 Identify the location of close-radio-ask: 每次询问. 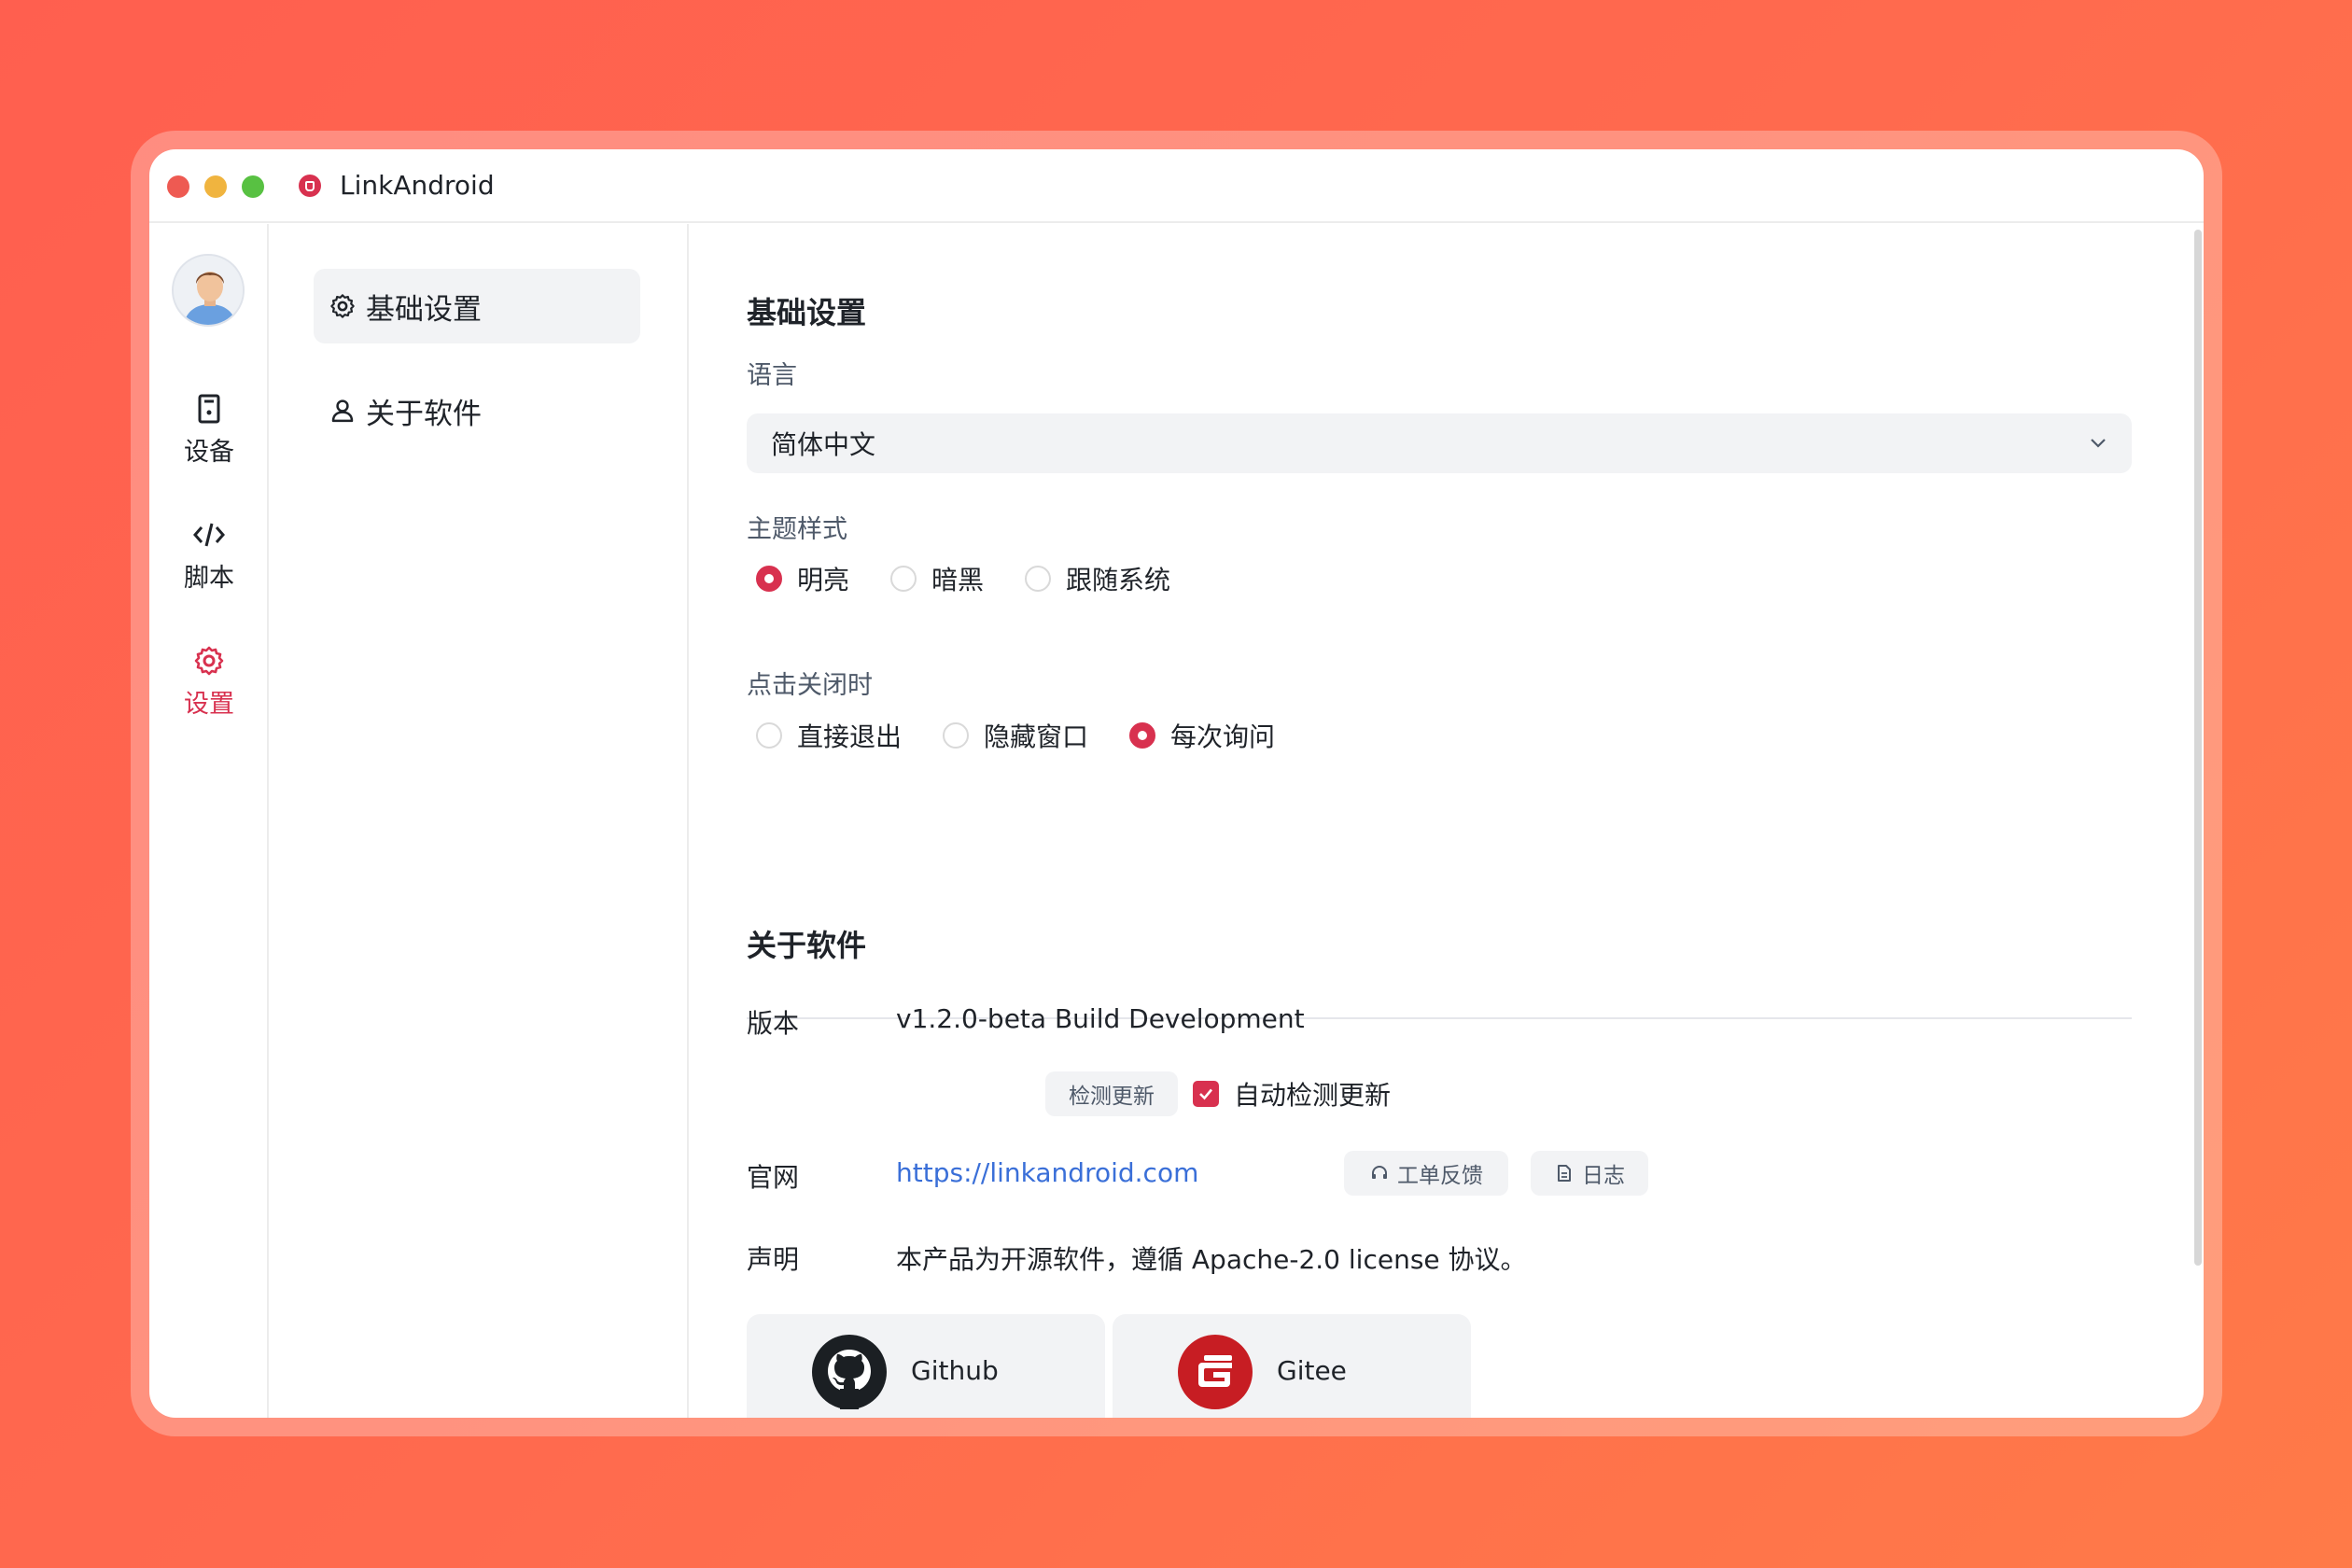
(1202, 735).